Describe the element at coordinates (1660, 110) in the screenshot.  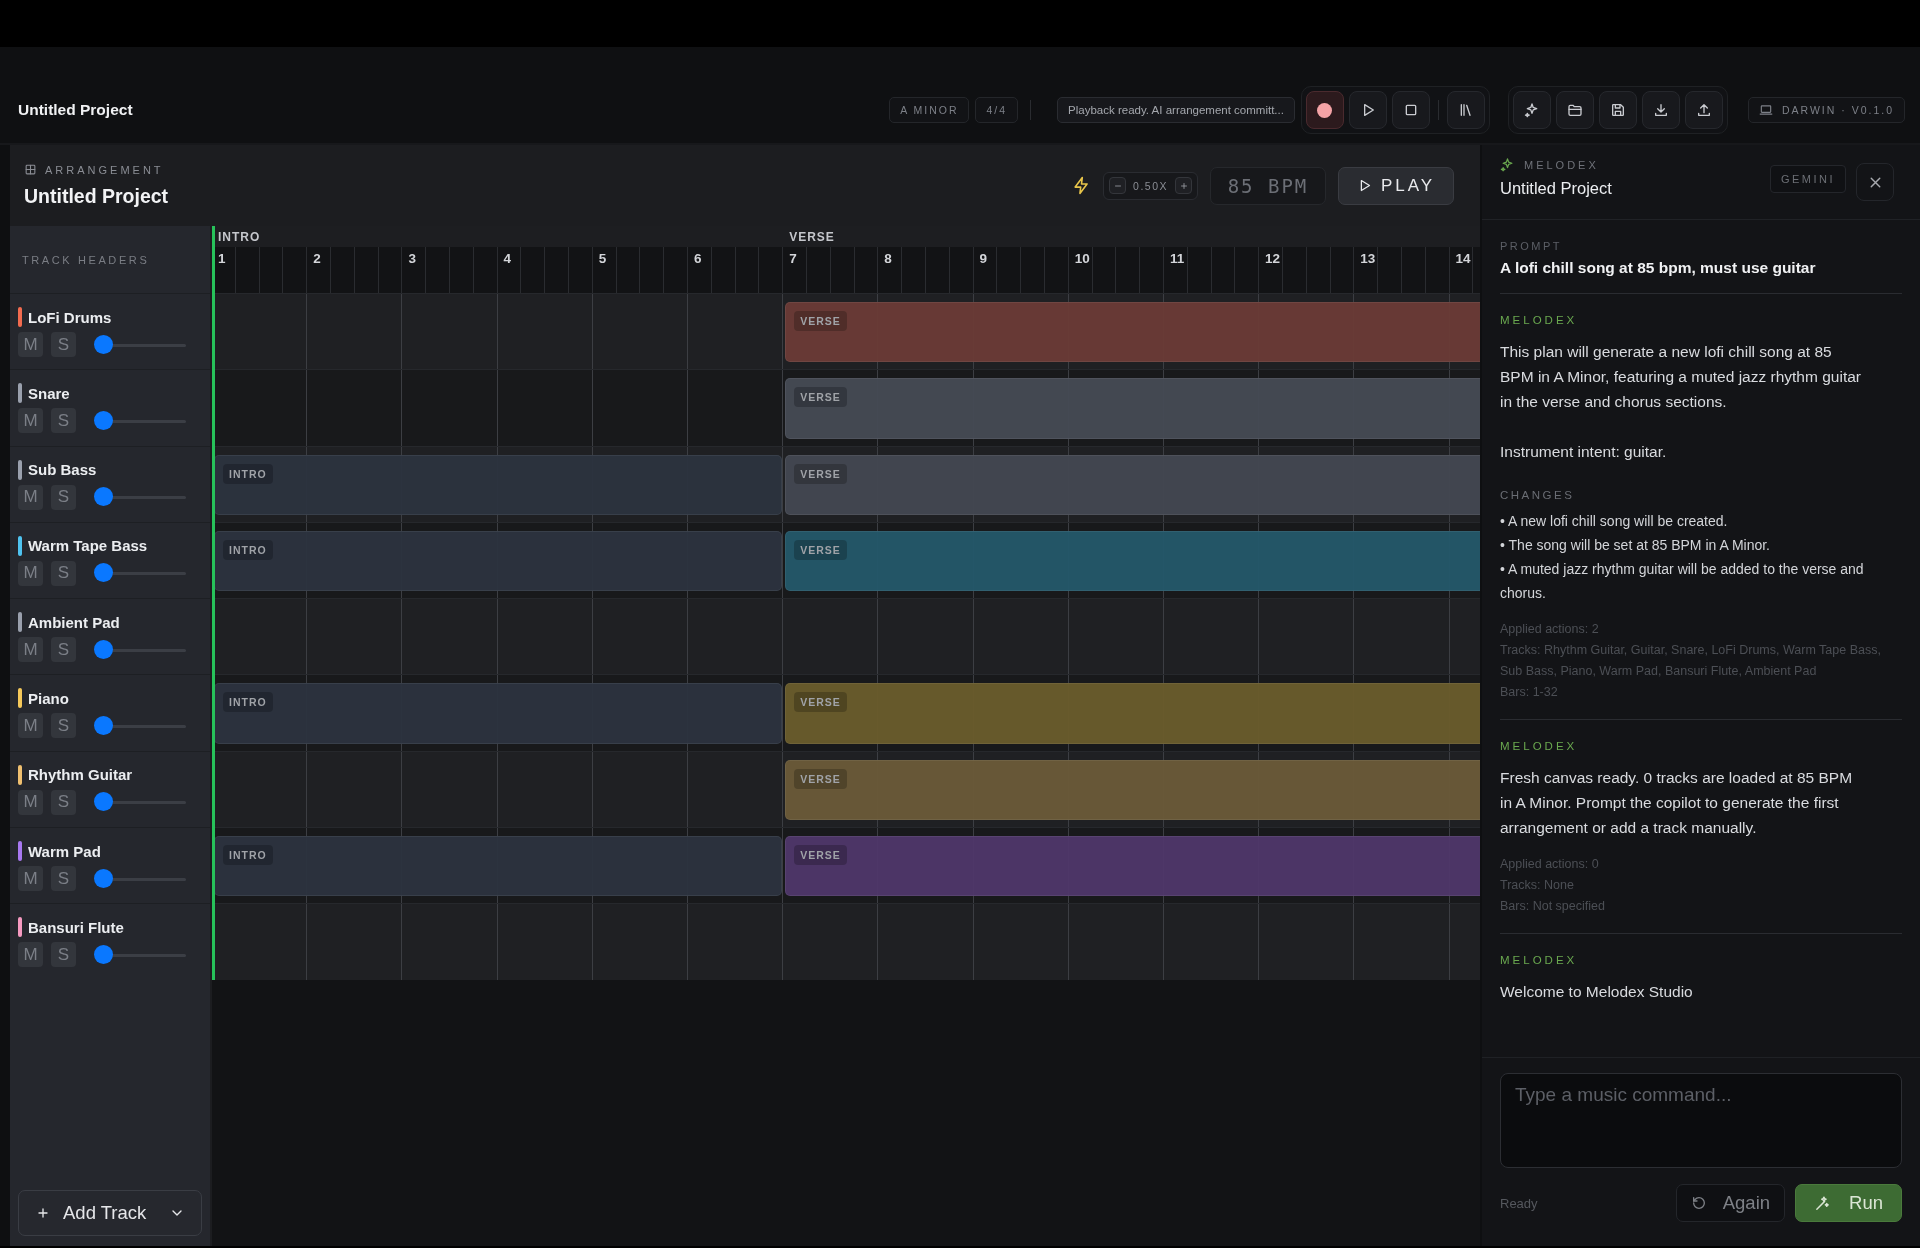
I see `download-button` at that location.